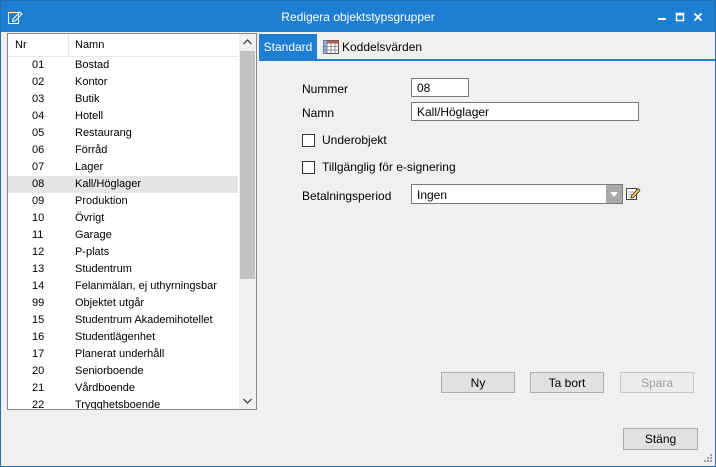  Describe the element at coordinates (105, 388) in the screenshot. I see `row-namn: Vårdboende` at that location.